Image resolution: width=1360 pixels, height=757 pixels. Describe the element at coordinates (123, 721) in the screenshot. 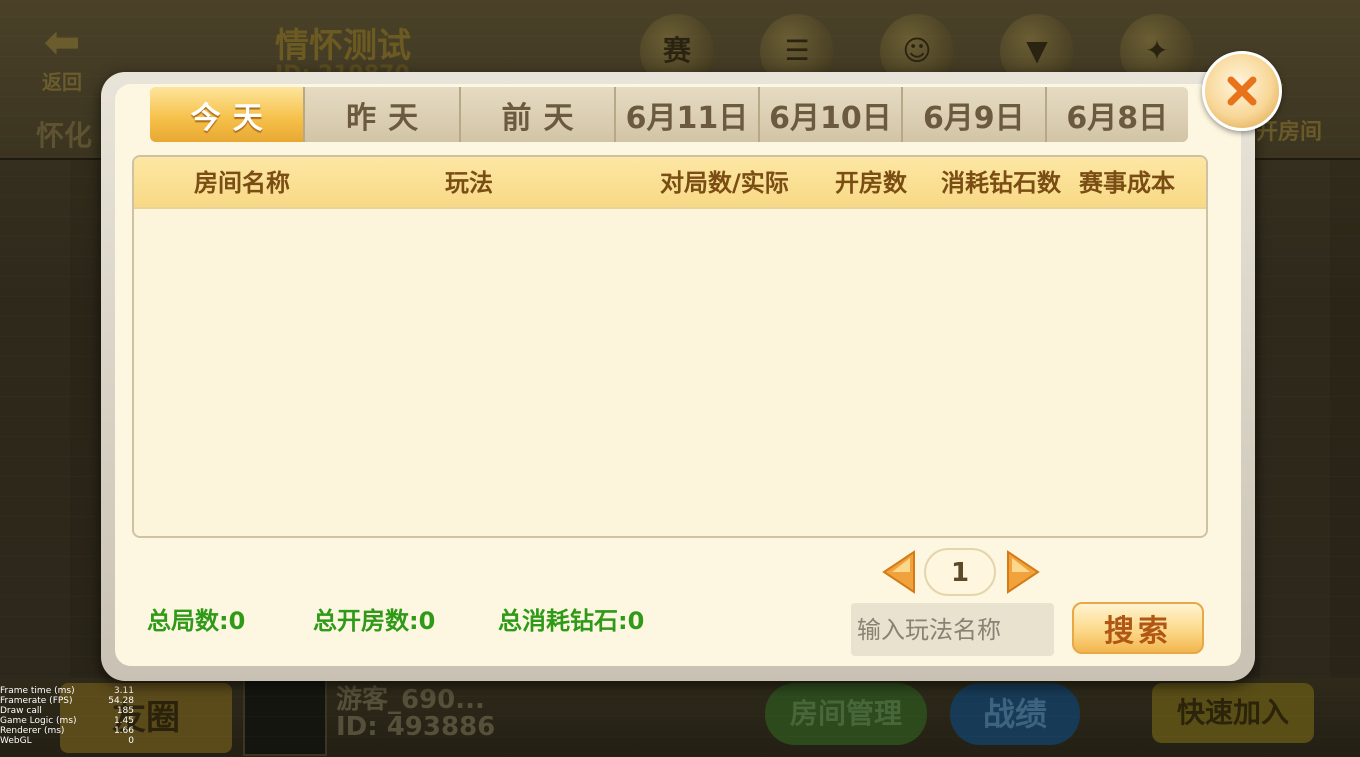

I see `stat-value: 1.45` at that location.